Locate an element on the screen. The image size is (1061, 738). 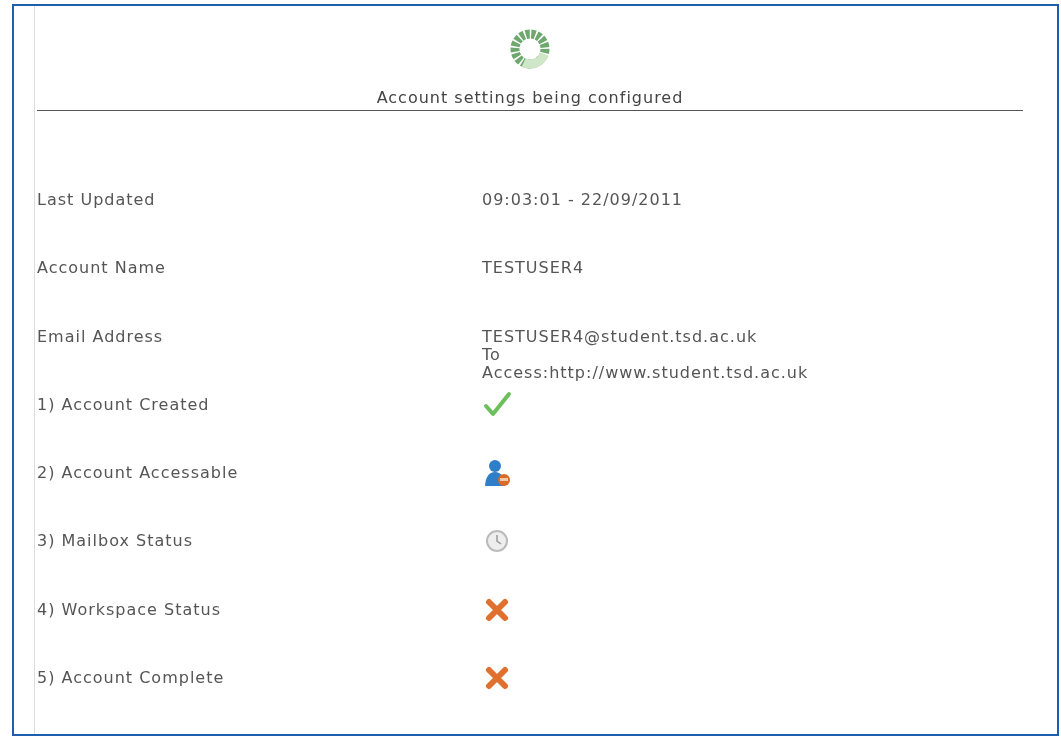
step-label: 1) Account Created is located at coordinates (123, 404).